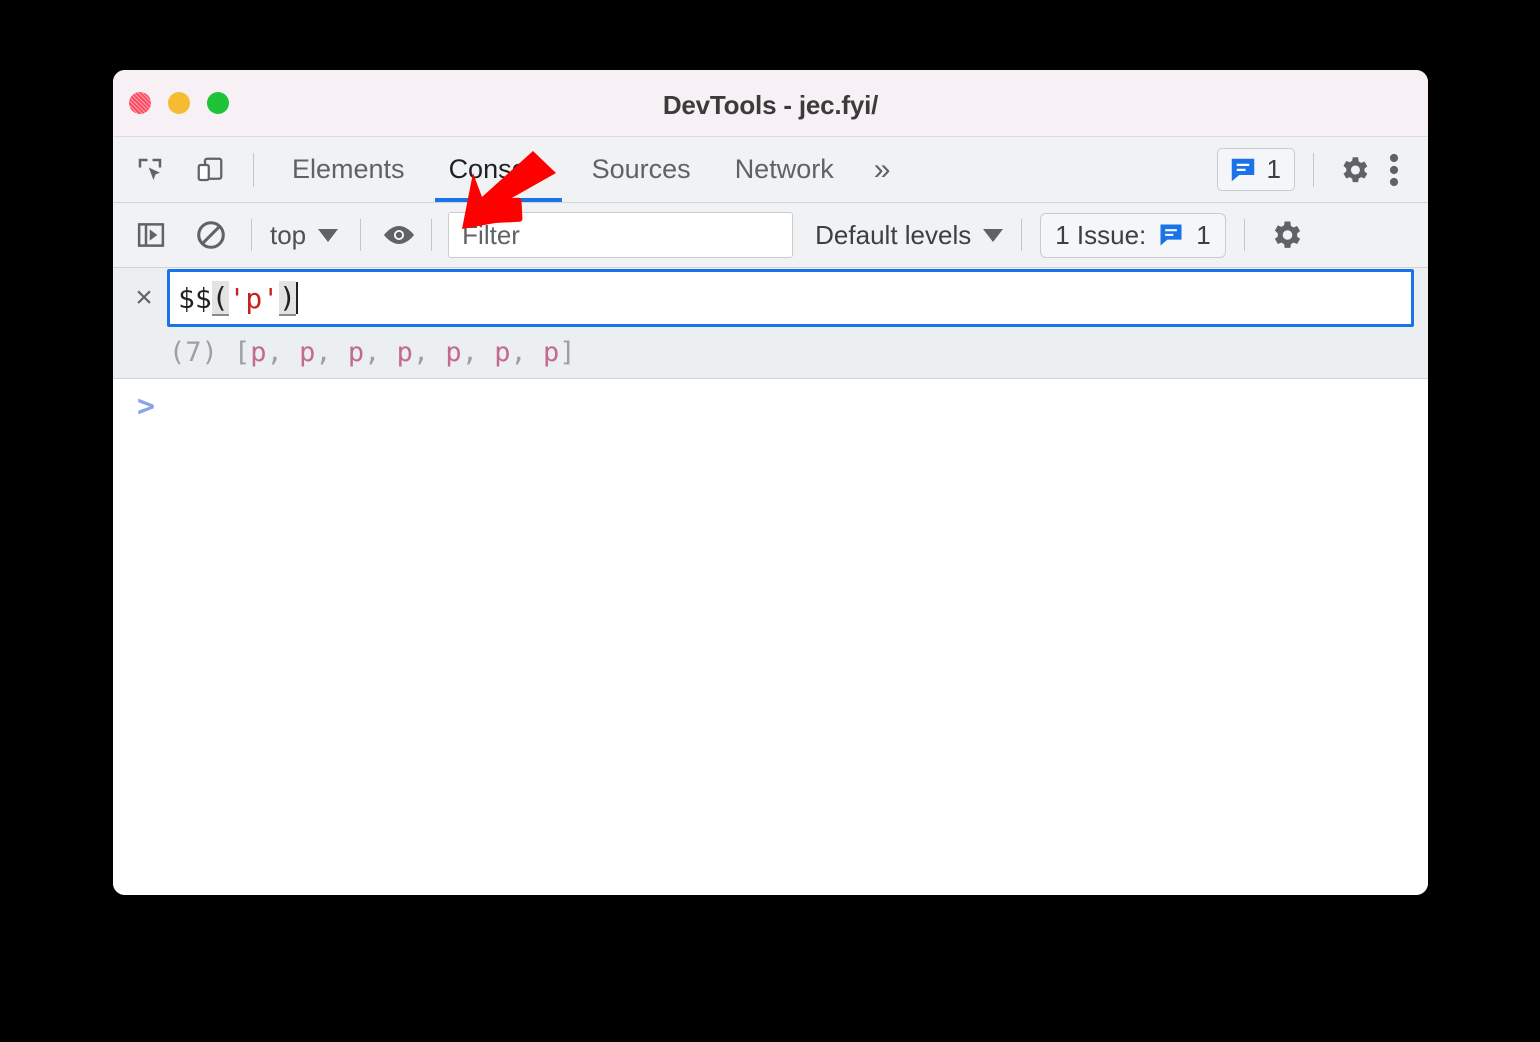 This screenshot has width=1540, height=1042. Describe the element at coordinates (405, 352) in the screenshot. I see `result-node-3: p` at that location.